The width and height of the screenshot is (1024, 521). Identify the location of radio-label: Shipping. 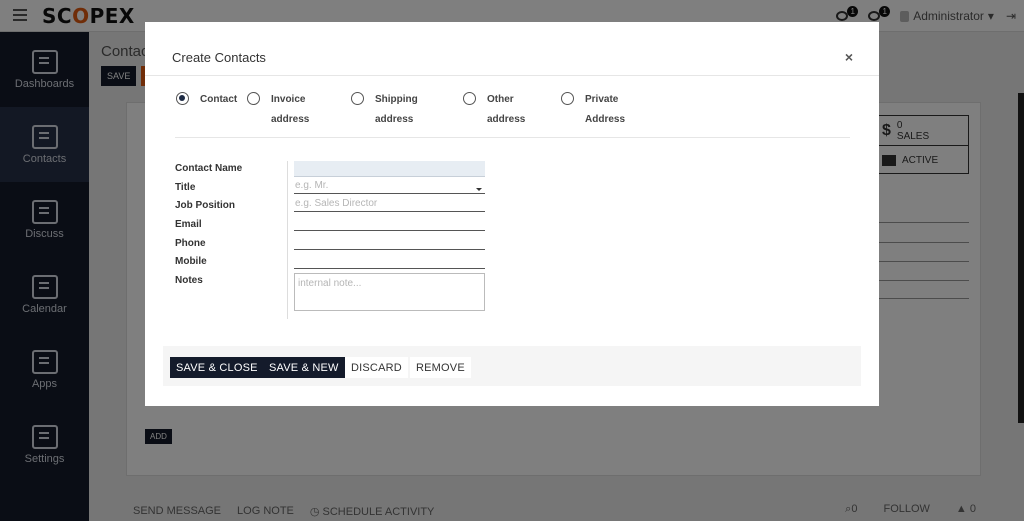
(396, 99).